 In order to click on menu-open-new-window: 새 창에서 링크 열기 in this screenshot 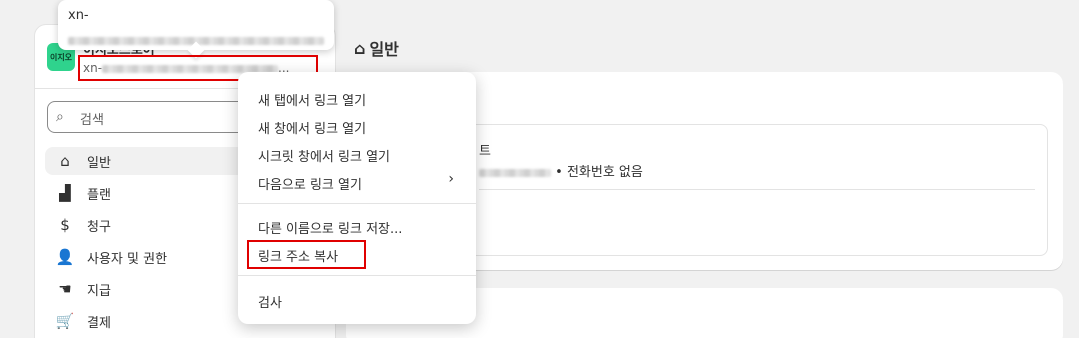, I will do `click(312, 127)`.